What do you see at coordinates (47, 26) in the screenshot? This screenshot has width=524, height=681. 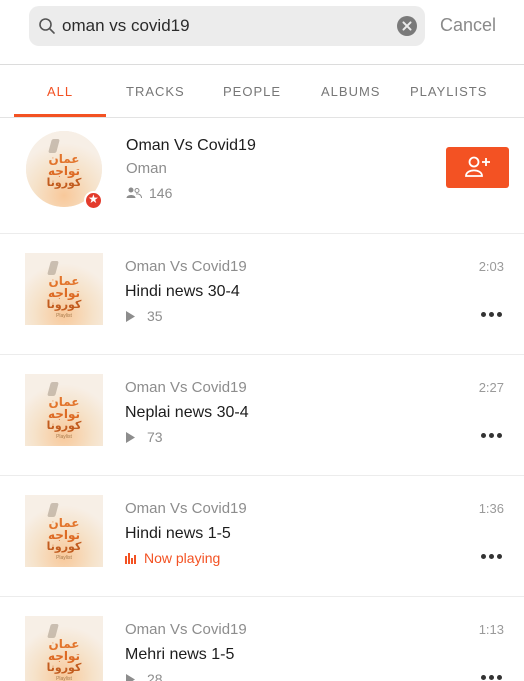 I see `search-icon` at bounding box center [47, 26].